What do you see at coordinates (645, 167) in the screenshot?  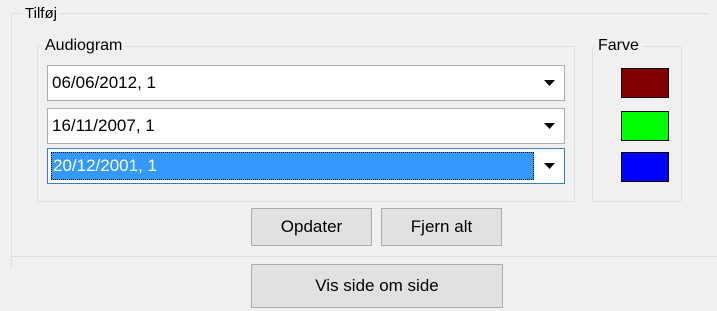 I see `color-swatch-blue` at bounding box center [645, 167].